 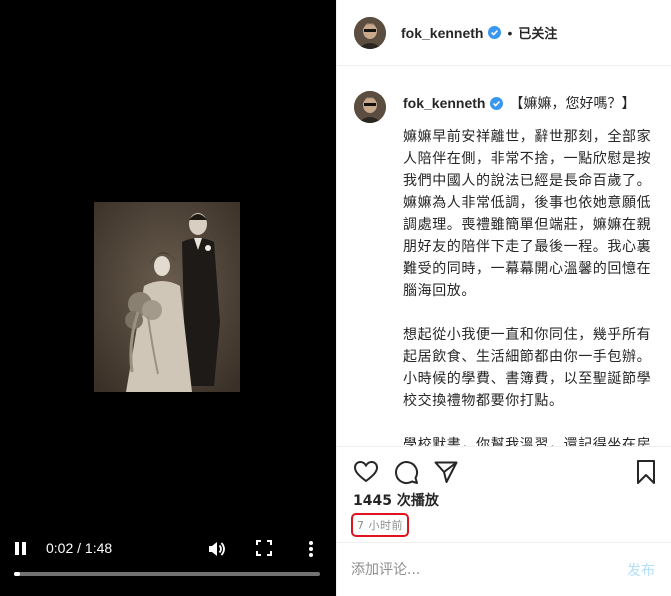 I want to click on post-comment-button: 发布, so click(x=641, y=570).